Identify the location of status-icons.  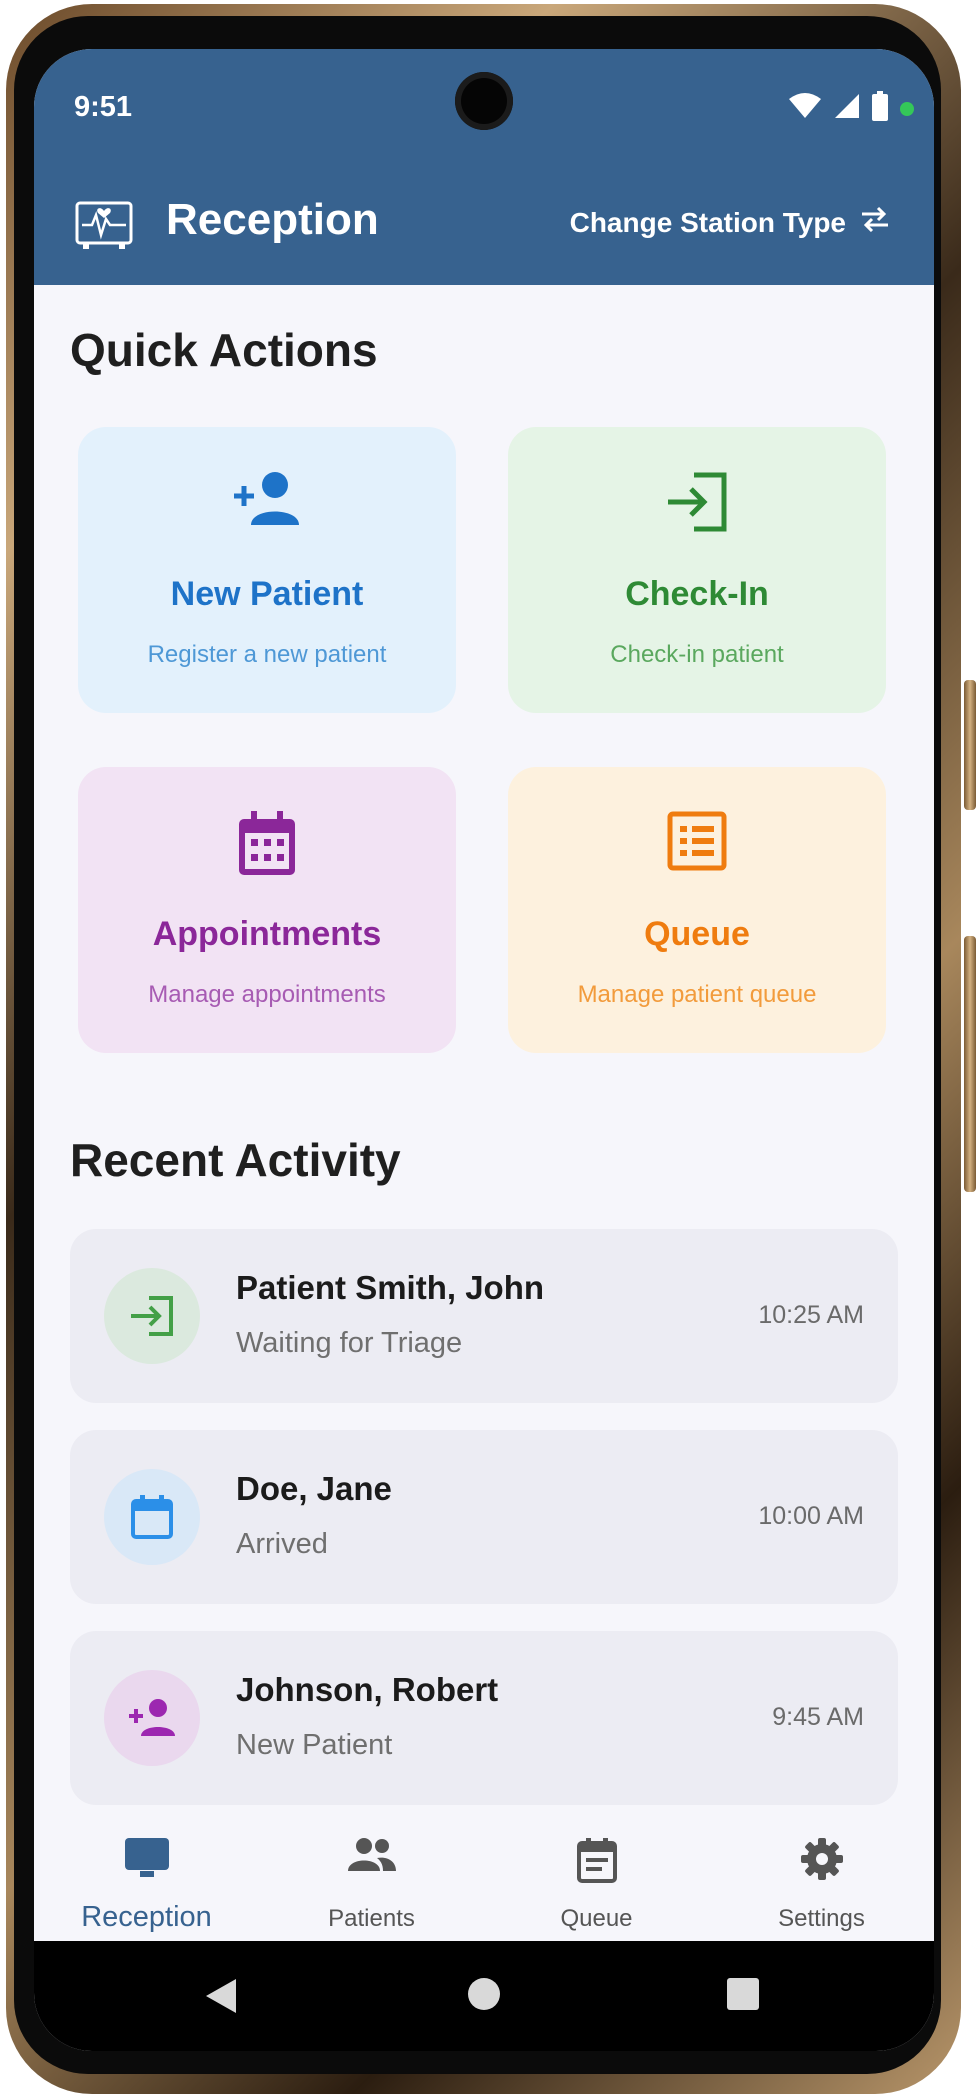
(851, 108).